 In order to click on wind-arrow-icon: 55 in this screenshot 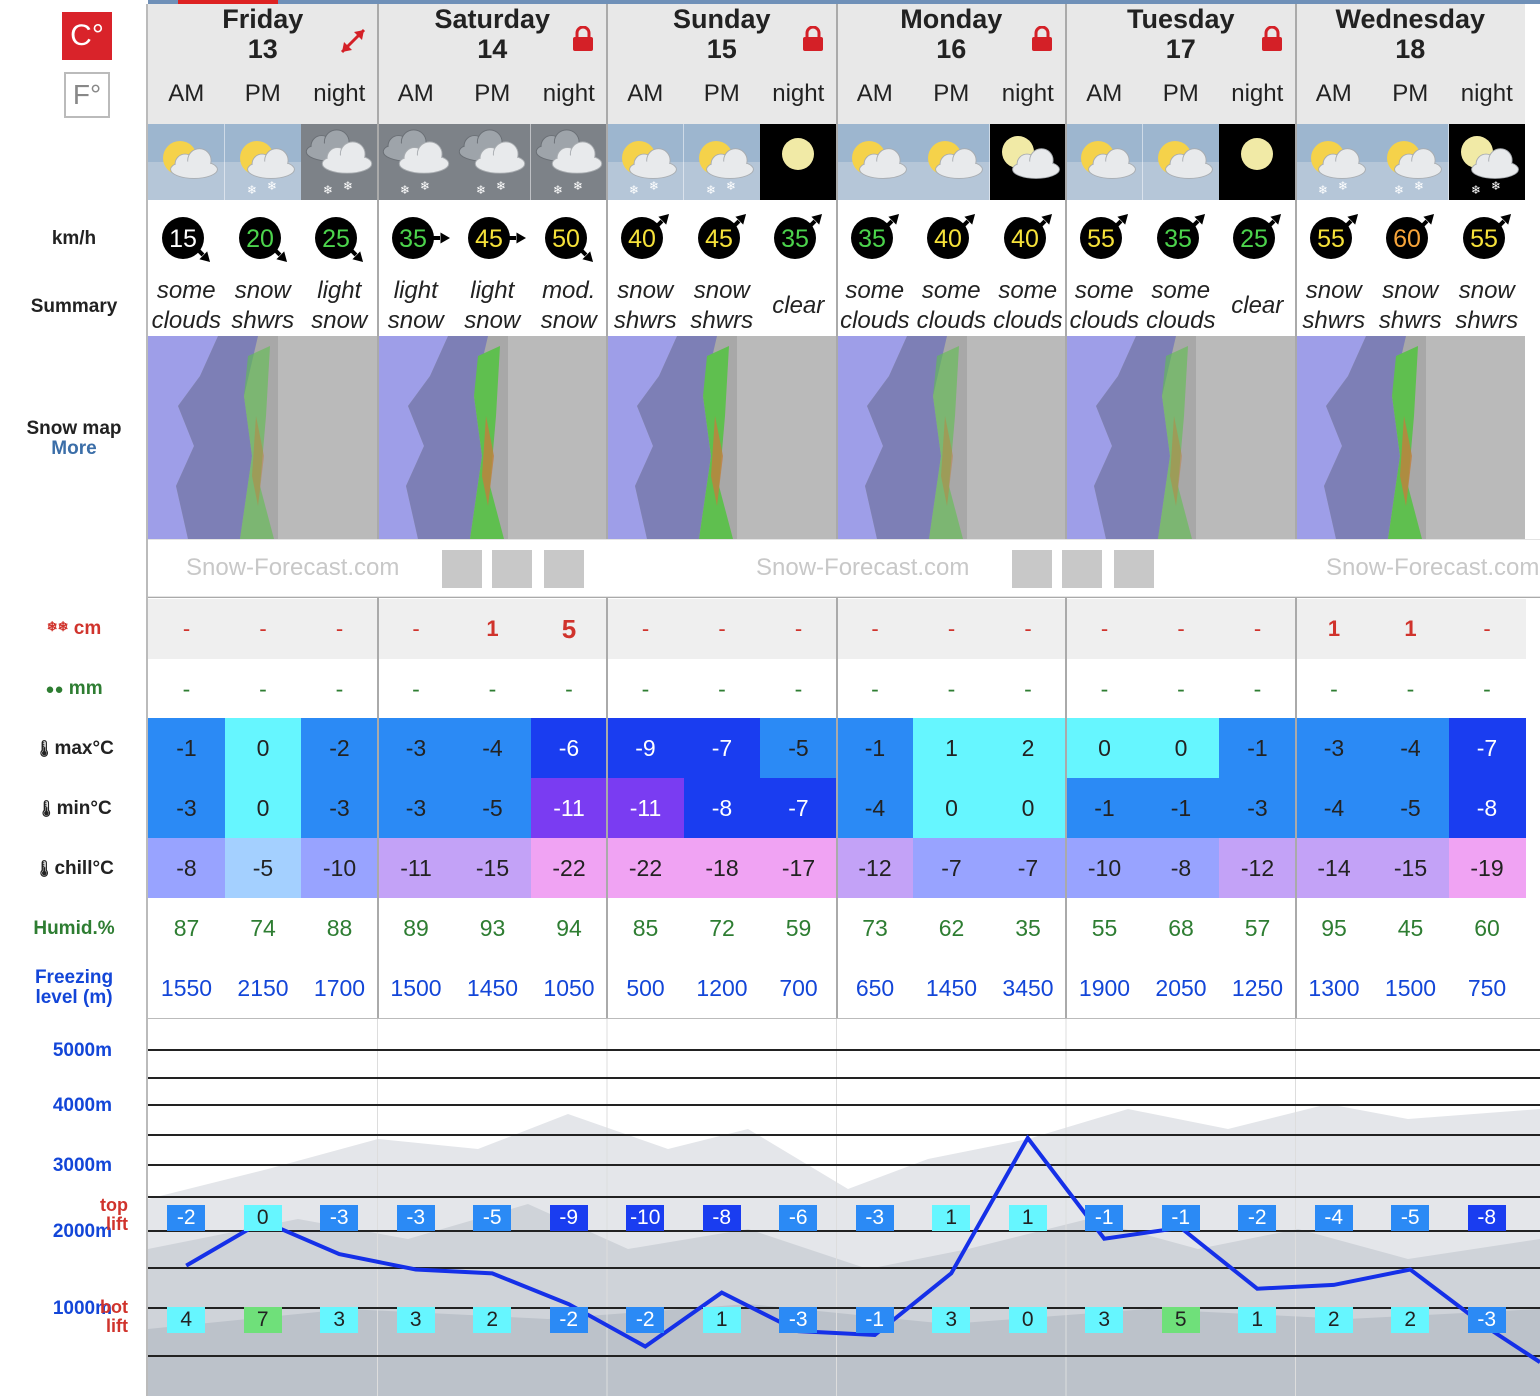, I will do `click(1486, 236)`.